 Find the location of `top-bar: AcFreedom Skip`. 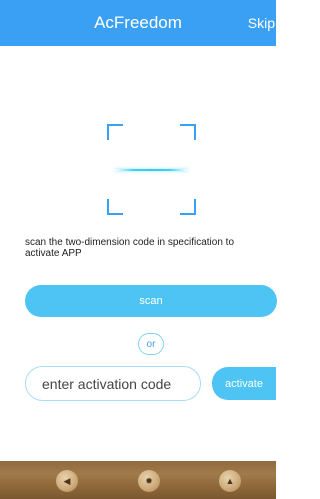

top-bar: AcFreedom Skip is located at coordinates (138, 23).